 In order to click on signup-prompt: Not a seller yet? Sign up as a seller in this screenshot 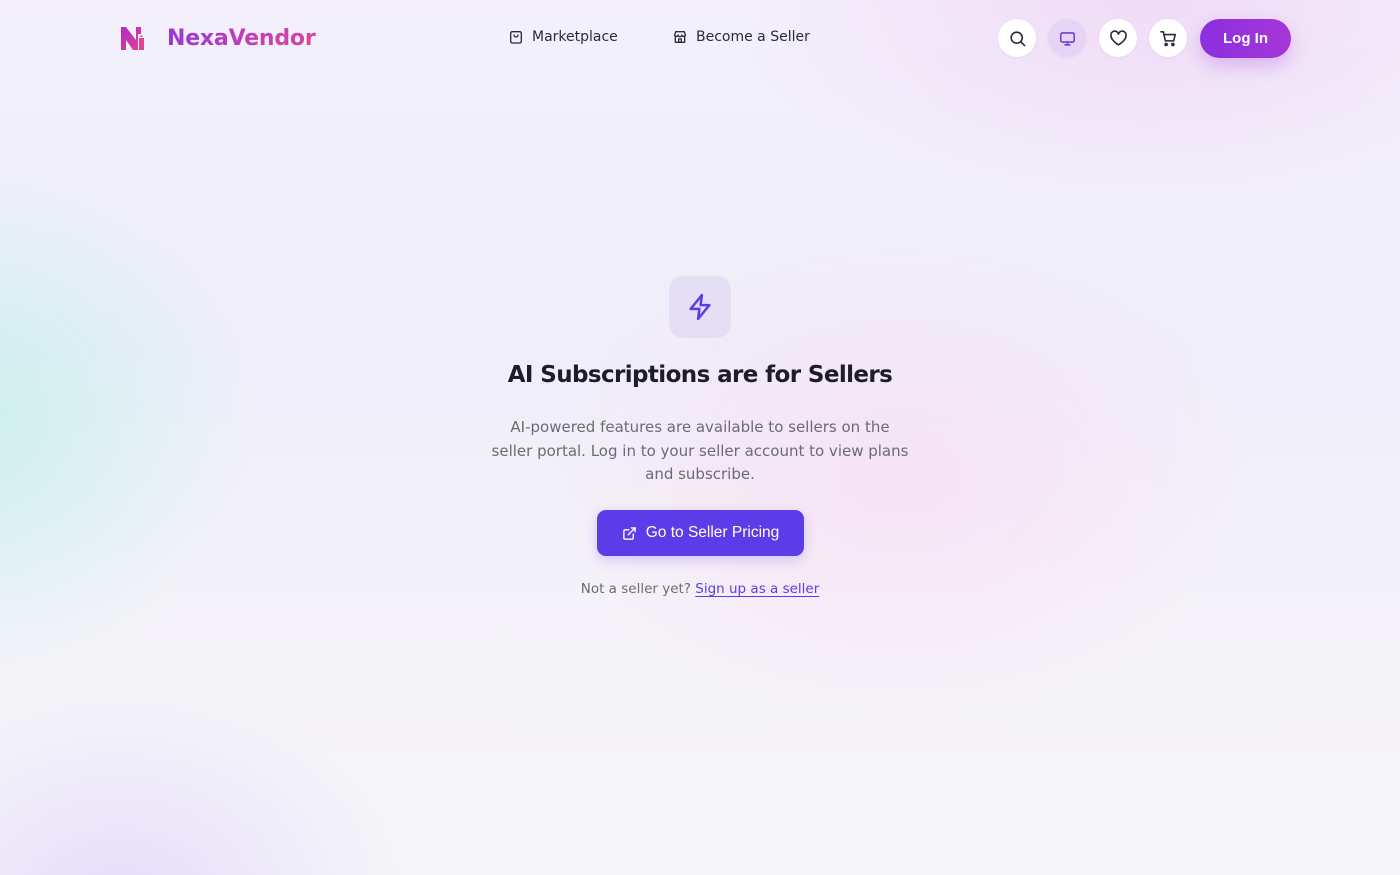, I will do `click(700, 589)`.